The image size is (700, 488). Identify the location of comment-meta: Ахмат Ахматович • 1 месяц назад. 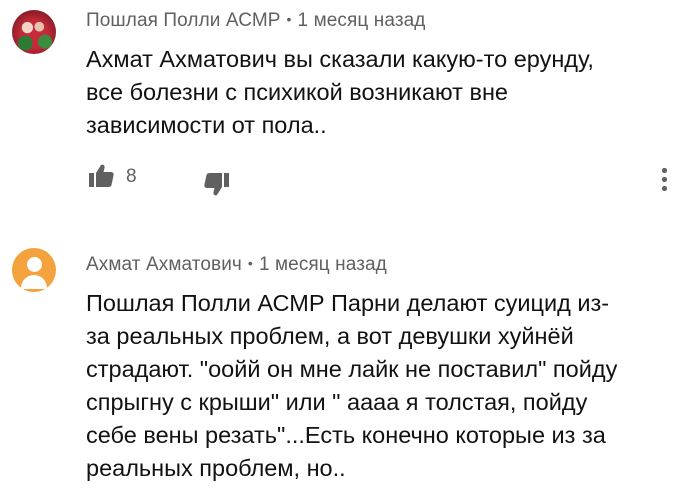
(236, 265).